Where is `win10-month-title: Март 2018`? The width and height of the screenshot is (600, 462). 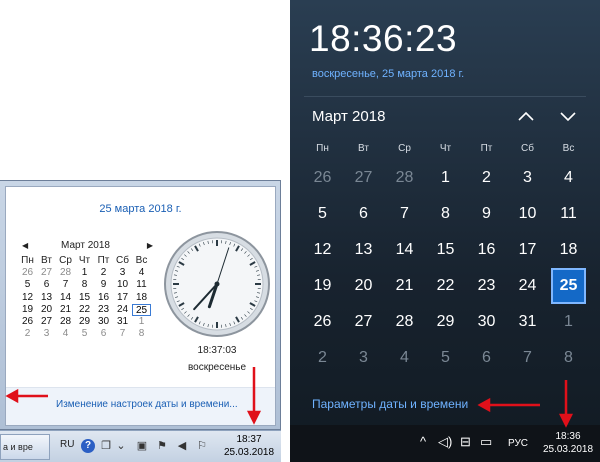
win10-month-title: Март 2018 is located at coordinates (348, 116).